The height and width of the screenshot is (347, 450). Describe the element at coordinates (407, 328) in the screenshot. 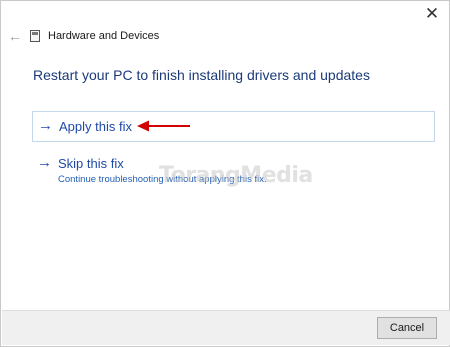

I see `cancel-button: Cancel` at that location.